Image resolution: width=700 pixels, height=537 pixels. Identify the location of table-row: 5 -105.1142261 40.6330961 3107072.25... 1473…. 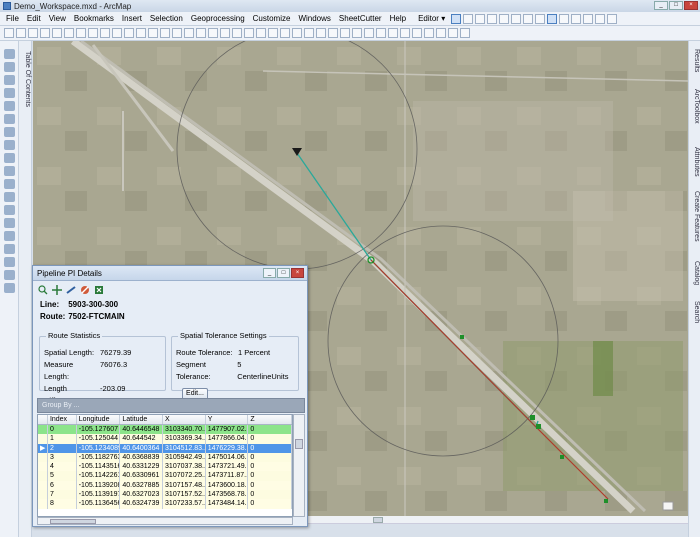
(165, 476).